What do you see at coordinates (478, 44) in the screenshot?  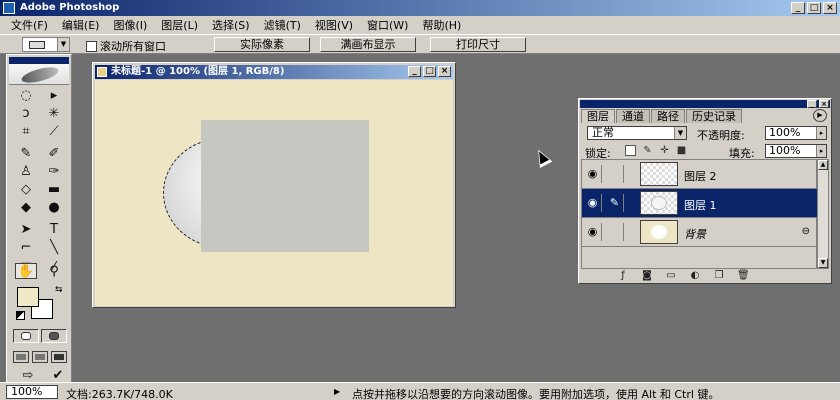 I see `print-size-button: 打印尺寸` at bounding box center [478, 44].